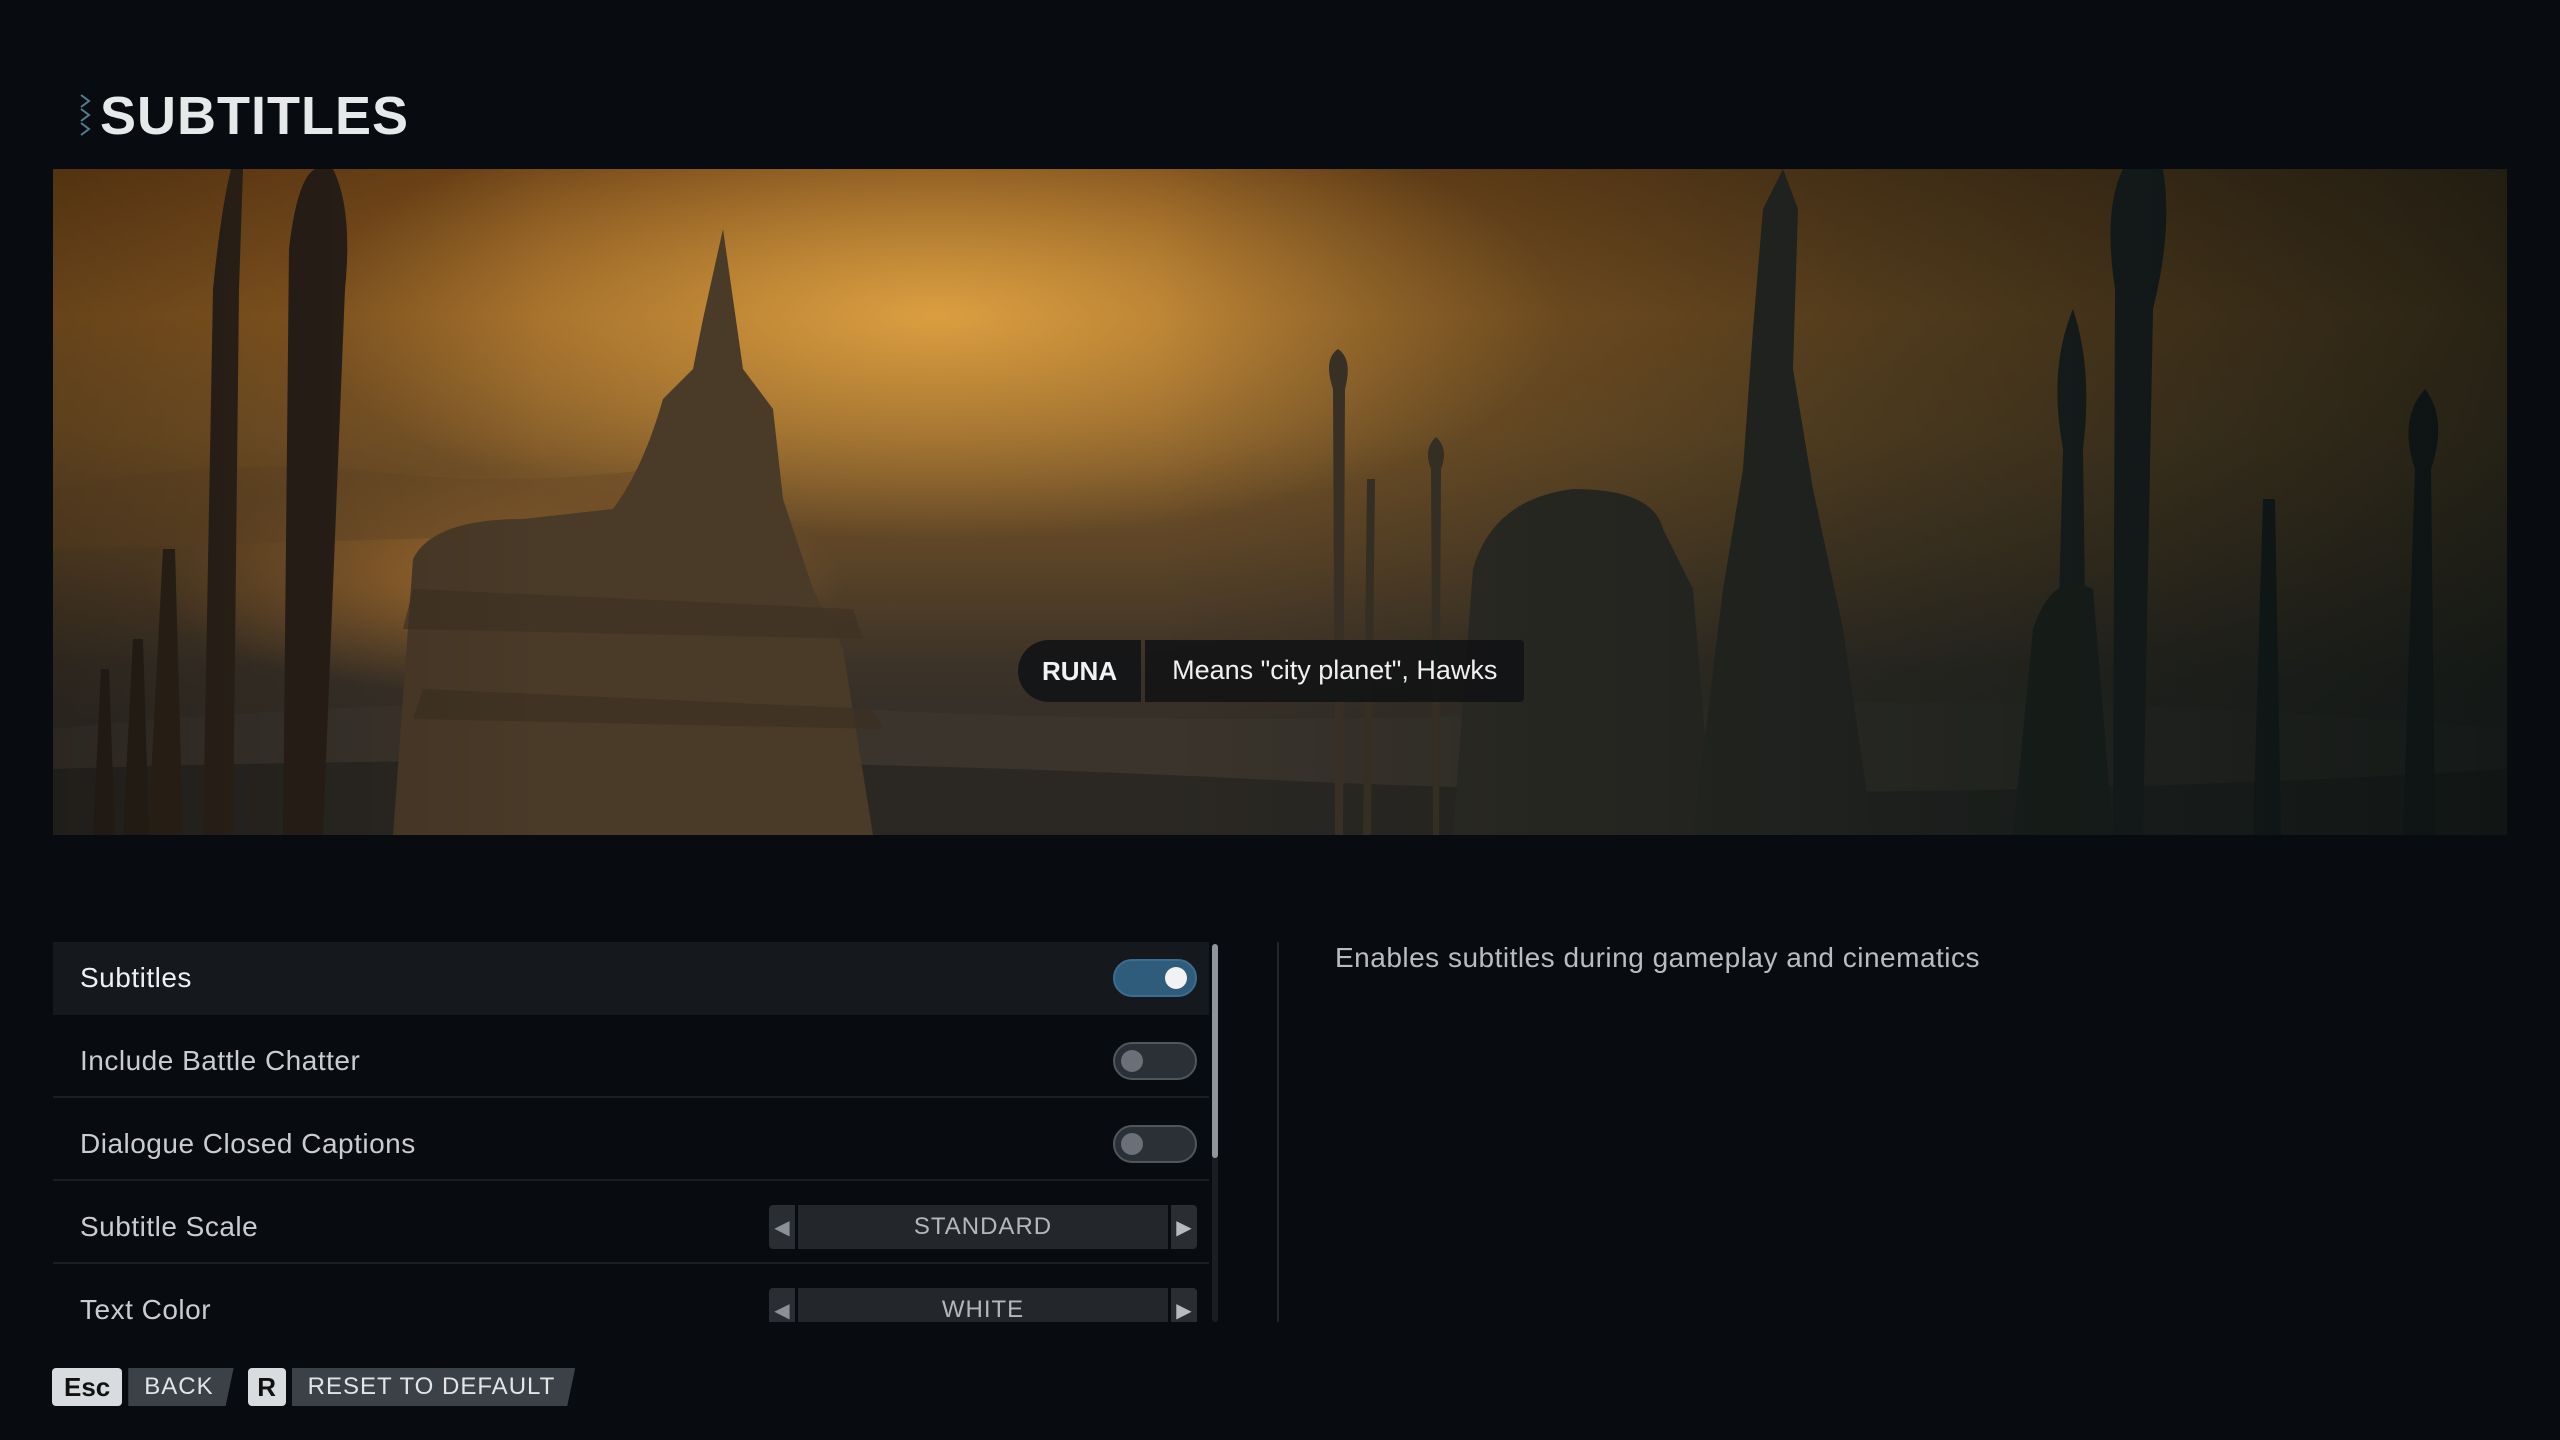 This screenshot has width=2560, height=1440. I want to click on subtitle-scale-value: STANDARD, so click(983, 1226).